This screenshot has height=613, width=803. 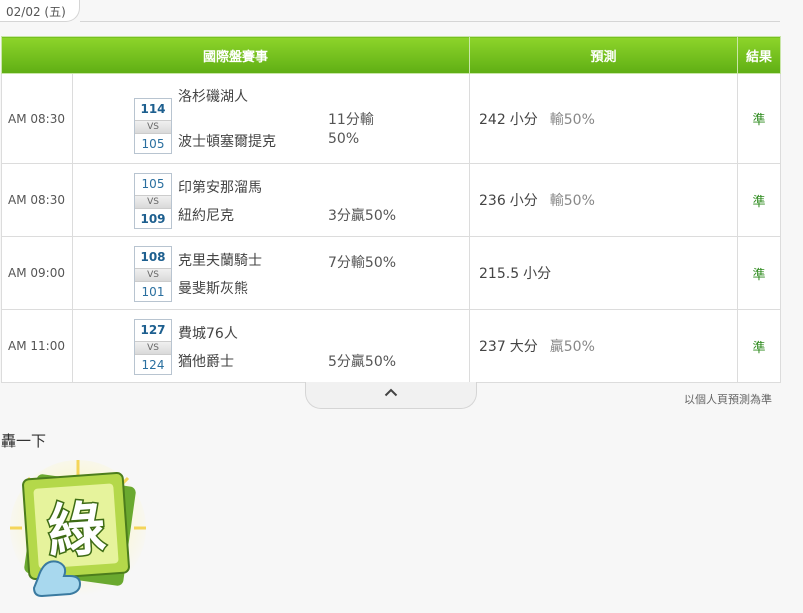 I want to click on date-tab: 02/02 (五), so click(x=40, y=11).